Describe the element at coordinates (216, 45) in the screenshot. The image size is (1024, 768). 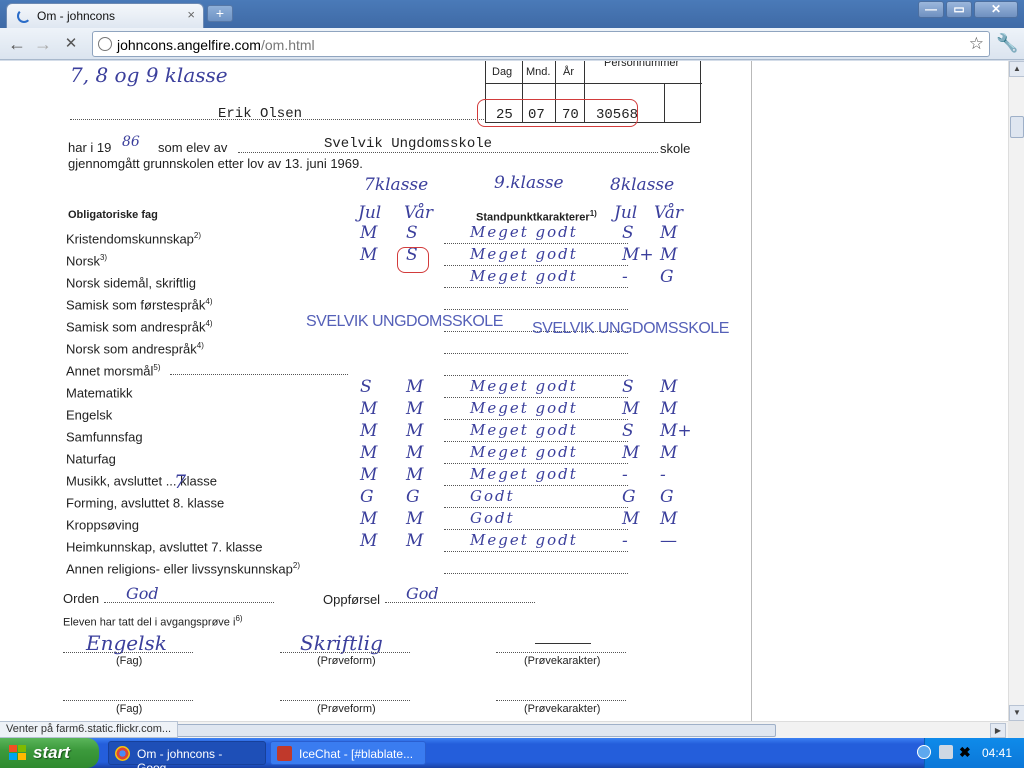
I see `url-text: johncons.angelfire.com/om.html` at that location.